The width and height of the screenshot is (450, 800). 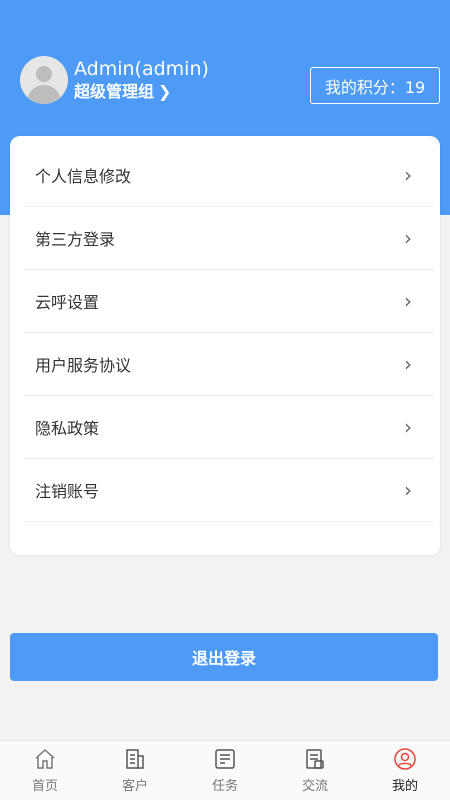 I want to click on tab-mine: 我的, so click(x=405, y=770).